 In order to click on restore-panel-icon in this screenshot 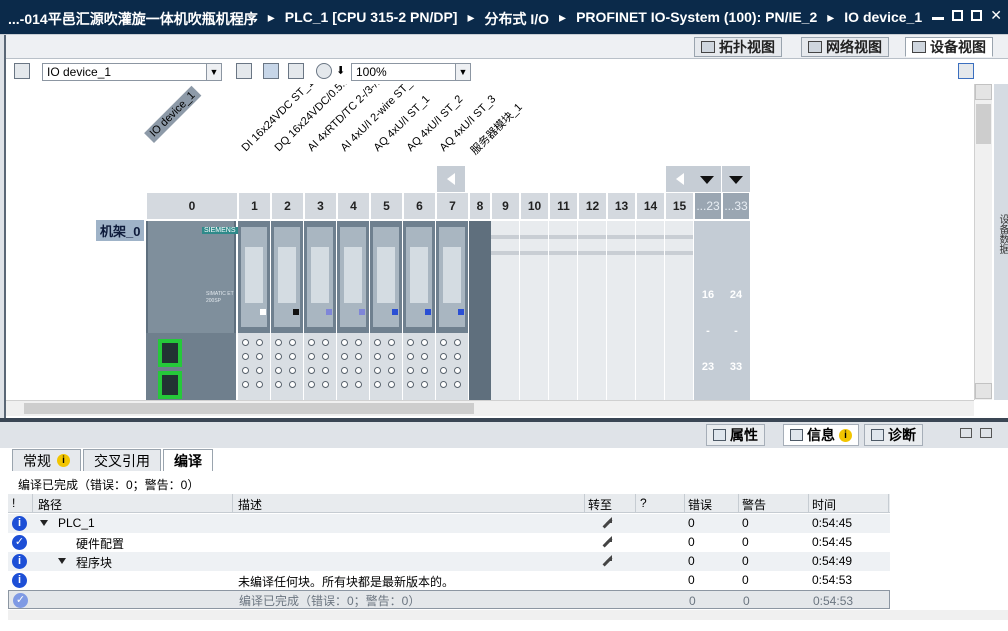, I will do `click(966, 433)`.